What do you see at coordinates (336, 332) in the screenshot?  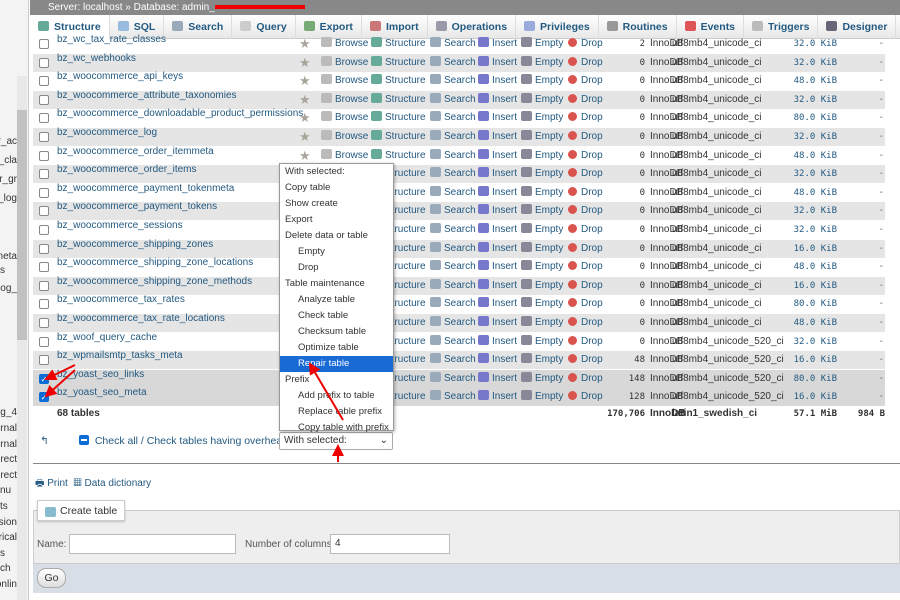 I see `menu-item-checksum-table: Checksum table` at bounding box center [336, 332].